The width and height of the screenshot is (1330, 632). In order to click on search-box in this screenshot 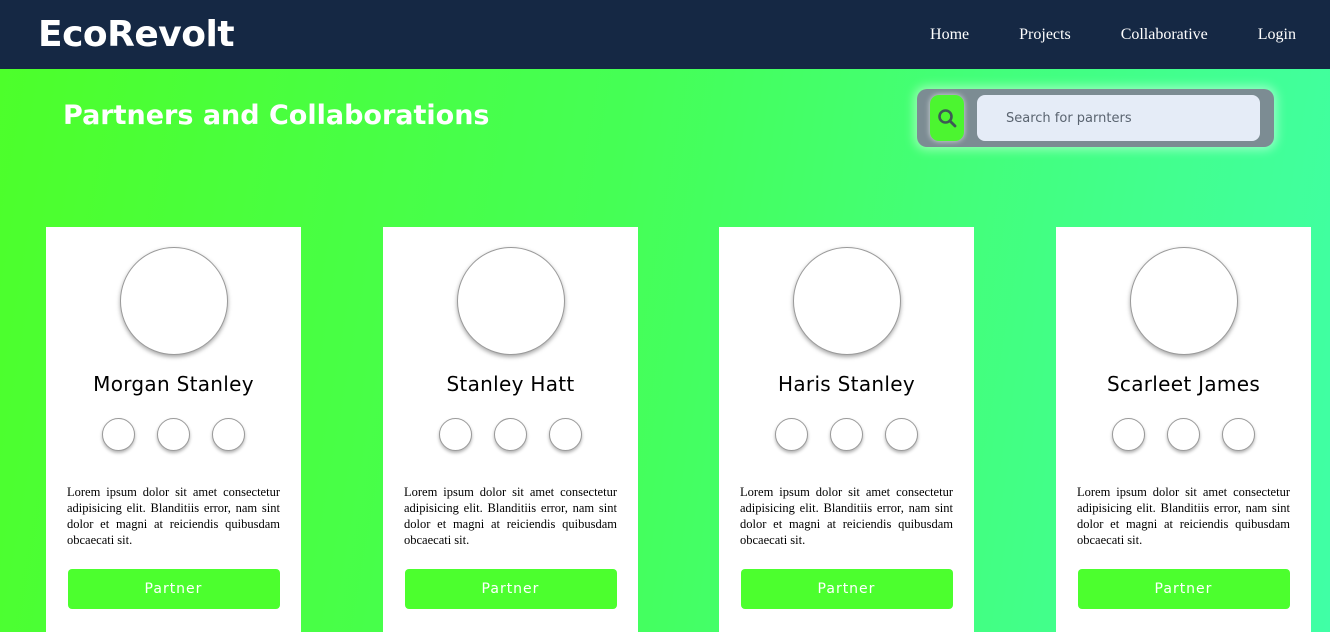, I will do `click(1095, 118)`.